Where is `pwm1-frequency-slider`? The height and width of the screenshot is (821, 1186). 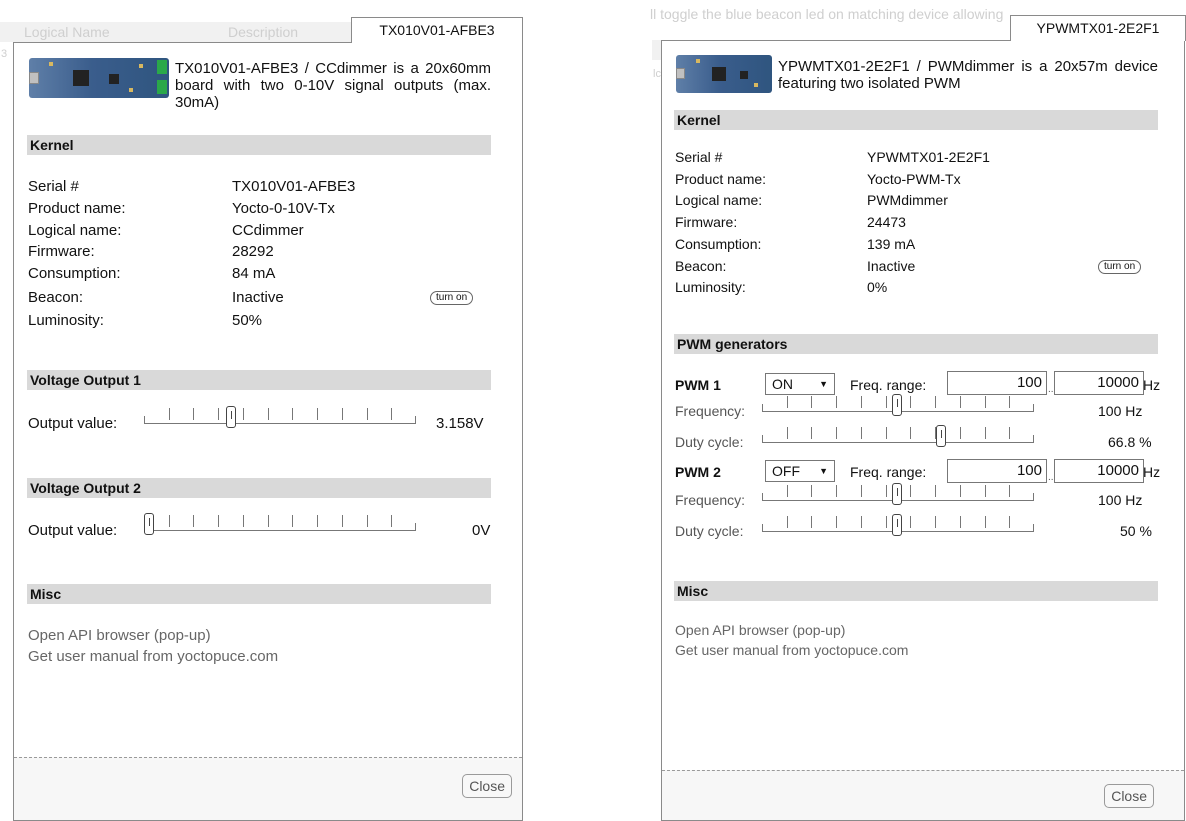 pwm1-frequency-slider is located at coordinates (898, 404).